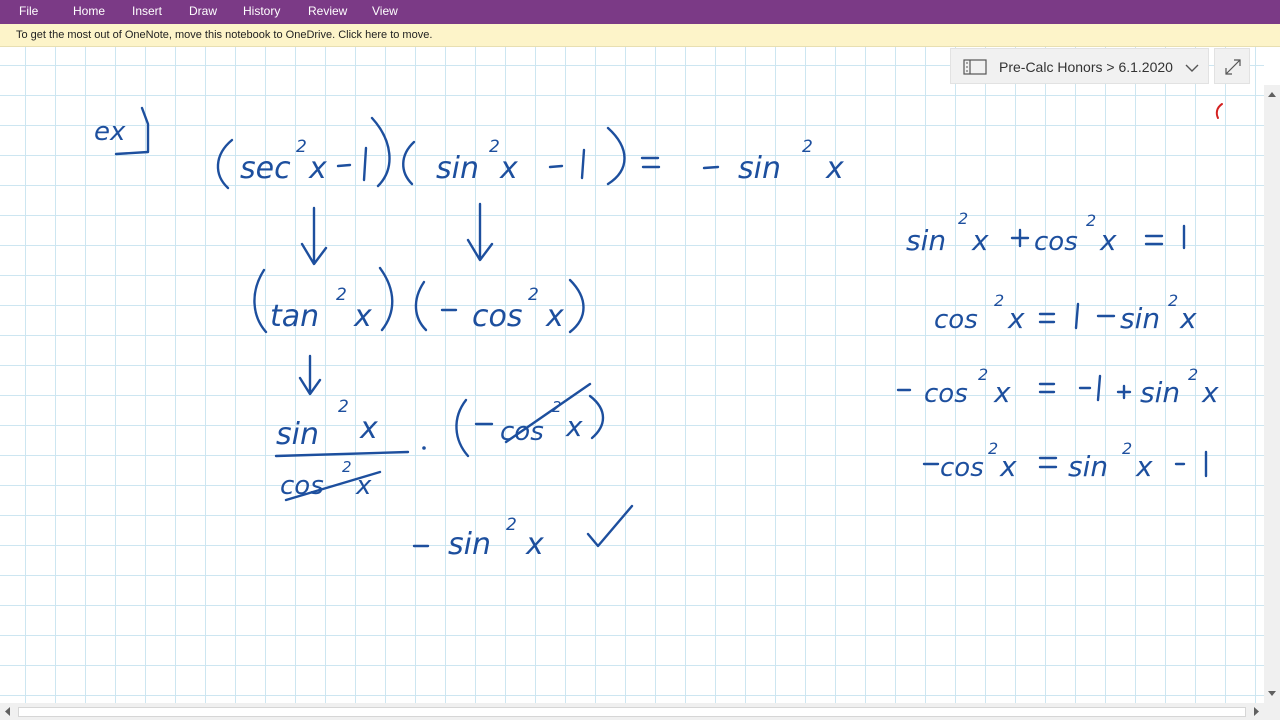  What do you see at coordinates (385, 11) in the screenshot?
I see `tab-view: View` at bounding box center [385, 11].